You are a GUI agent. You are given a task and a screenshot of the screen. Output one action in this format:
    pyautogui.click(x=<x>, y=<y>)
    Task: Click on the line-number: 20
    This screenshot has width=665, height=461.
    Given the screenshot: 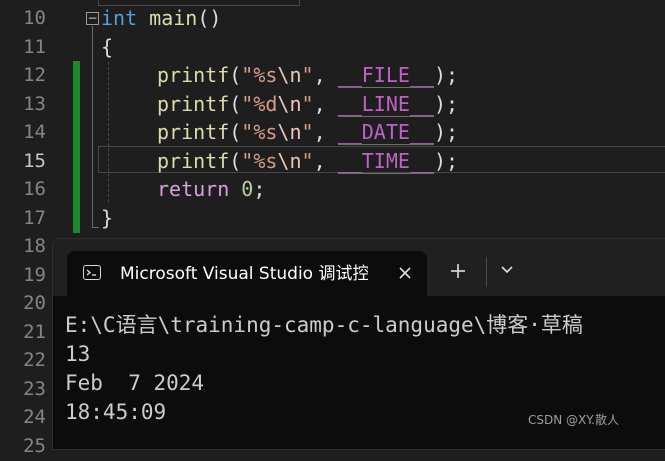 What is the action you would take?
    pyautogui.click(x=34, y=303)
    